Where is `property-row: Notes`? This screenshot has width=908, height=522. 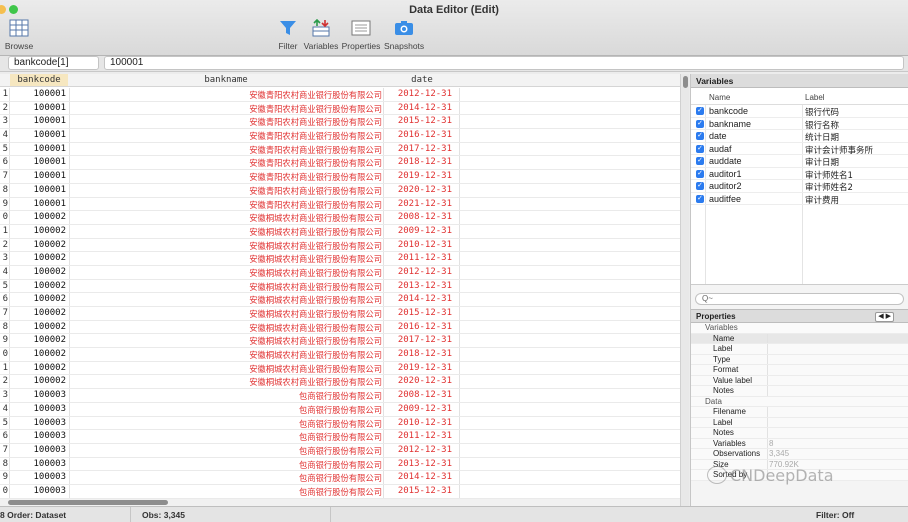 property-row: Notes is located at coordinates (799, 433).